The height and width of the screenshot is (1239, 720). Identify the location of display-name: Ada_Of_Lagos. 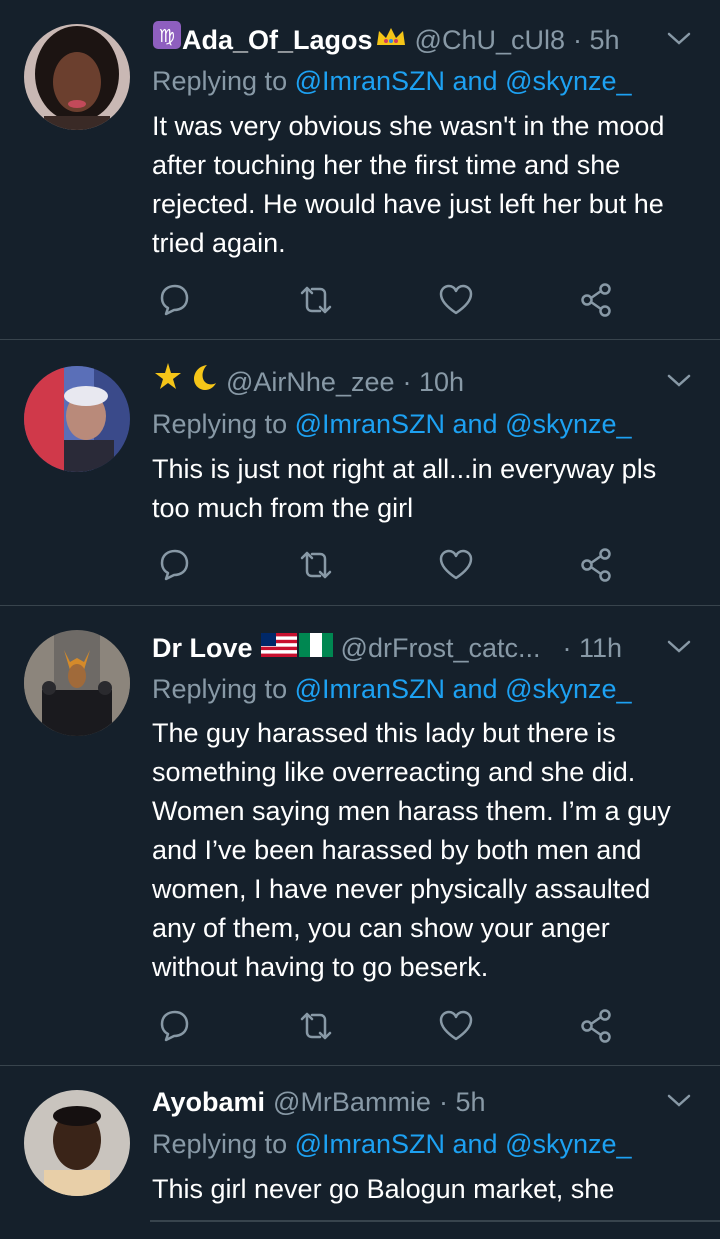
(277, 40).